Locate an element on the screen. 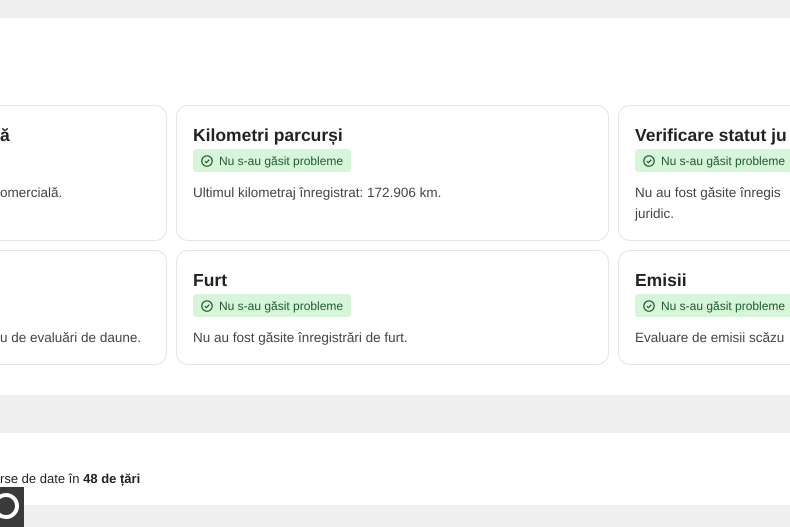 The width and height of the screenshot is (790, 527). card-title: Furt is located at coordinates (210, 280).